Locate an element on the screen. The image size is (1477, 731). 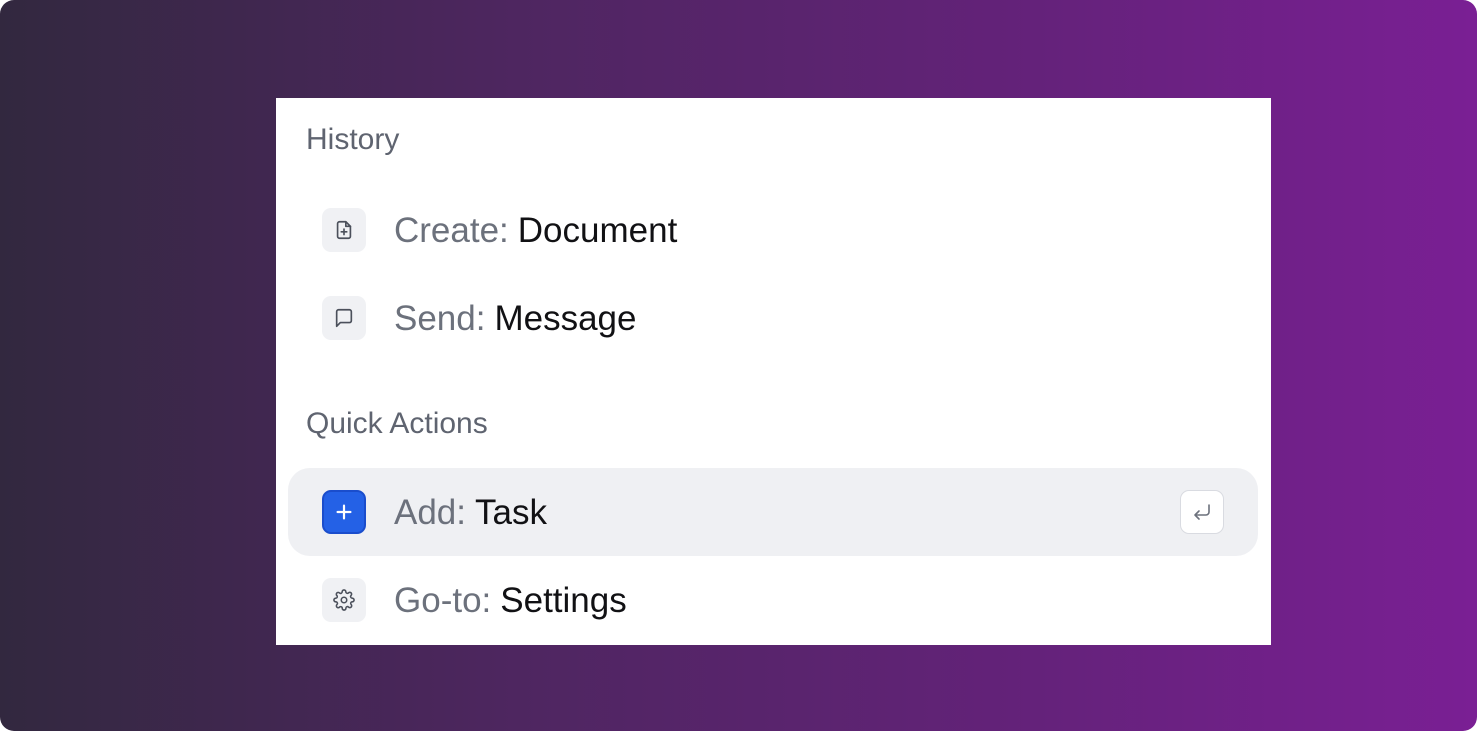
command-label: Add: Task is located at coordinates (470, 512).